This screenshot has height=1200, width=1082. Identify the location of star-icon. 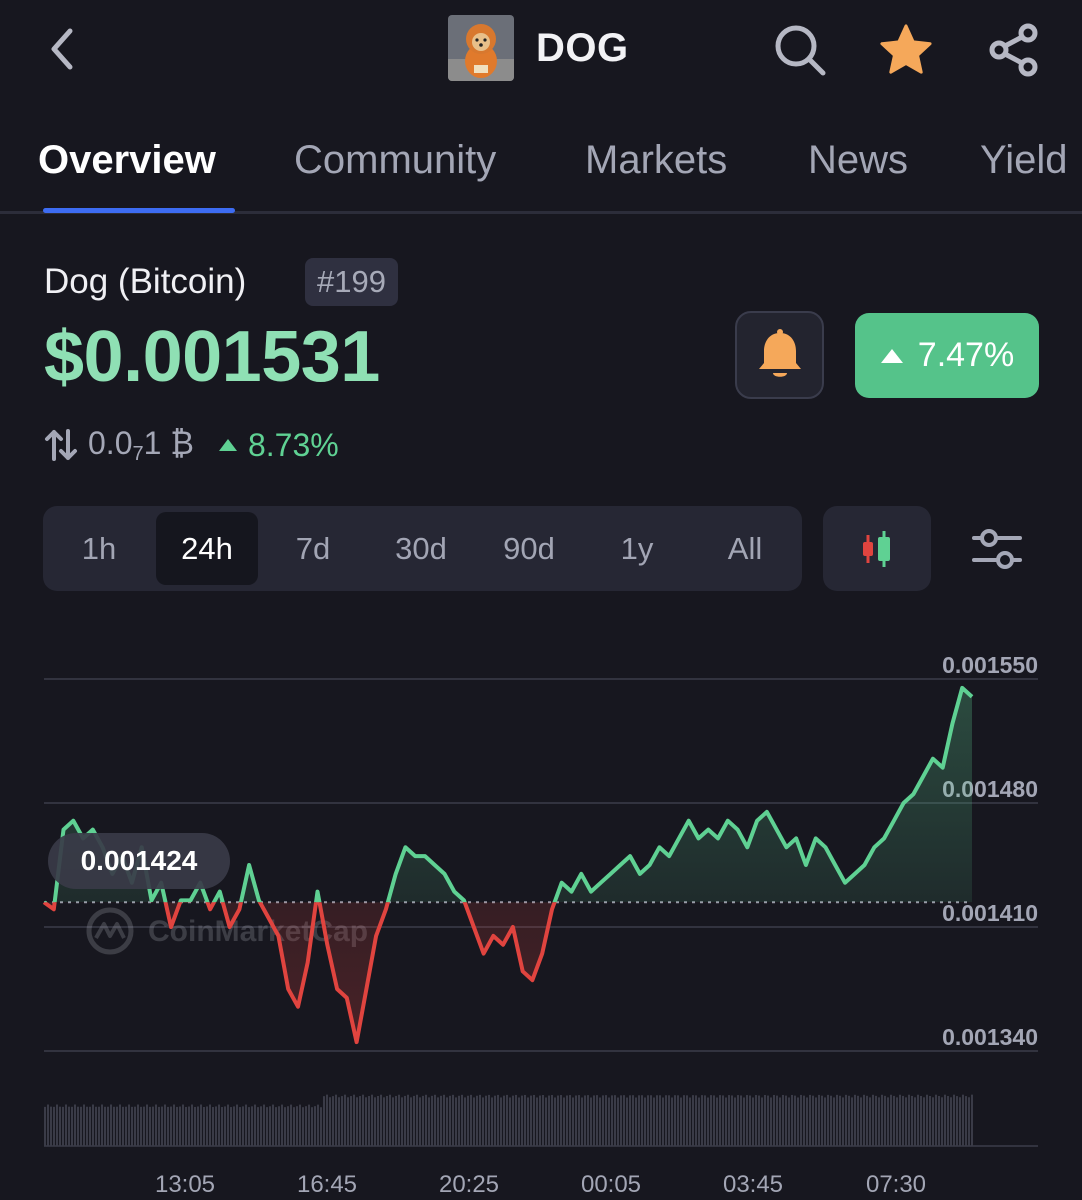
(906, 49).